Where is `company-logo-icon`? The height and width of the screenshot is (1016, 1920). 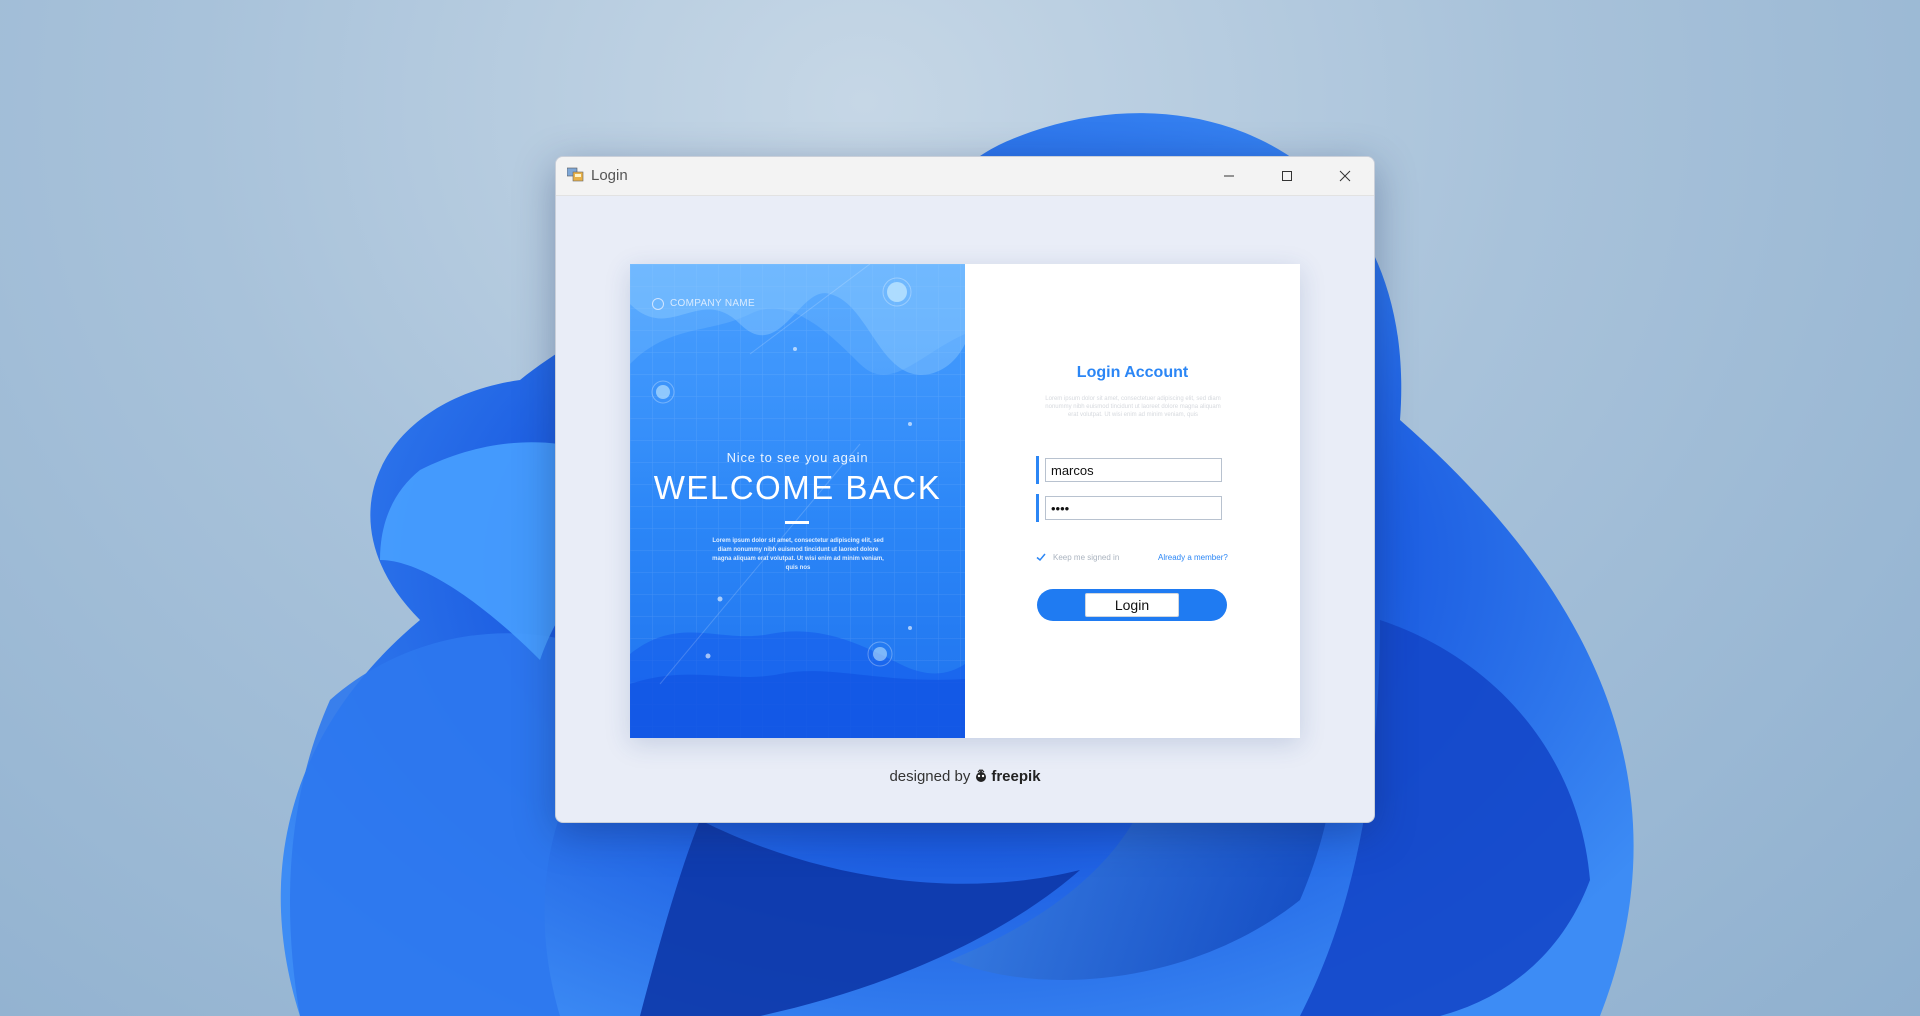
company-logo-icon is located at coordinates (658, 304).